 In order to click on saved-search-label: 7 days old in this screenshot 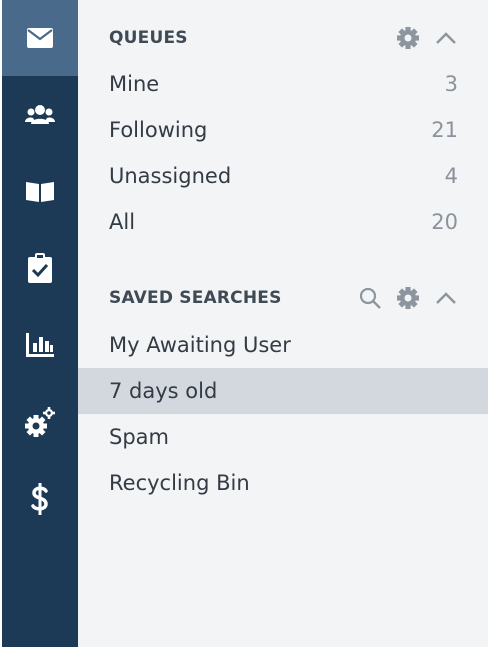, I will do `click(163, 391)`.